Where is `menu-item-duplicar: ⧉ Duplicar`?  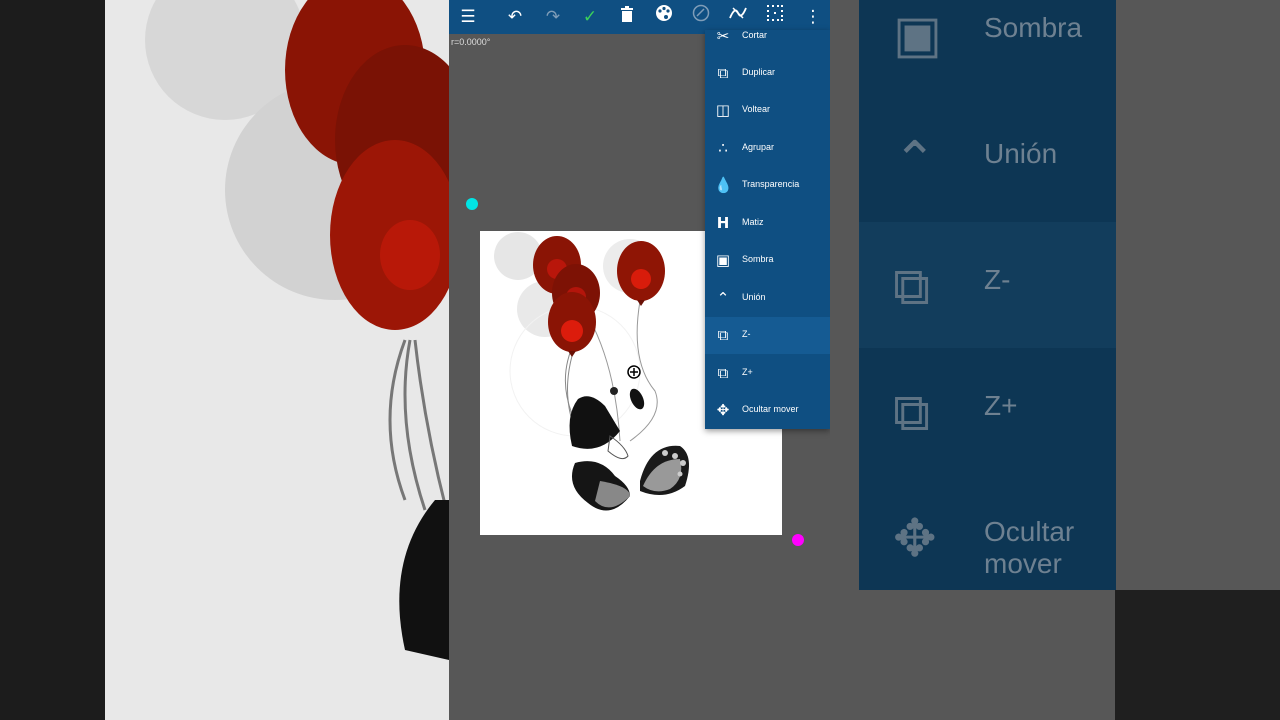
menu-item-duplicar: ⧉ Duplicar is located at coordinates (767, 73).